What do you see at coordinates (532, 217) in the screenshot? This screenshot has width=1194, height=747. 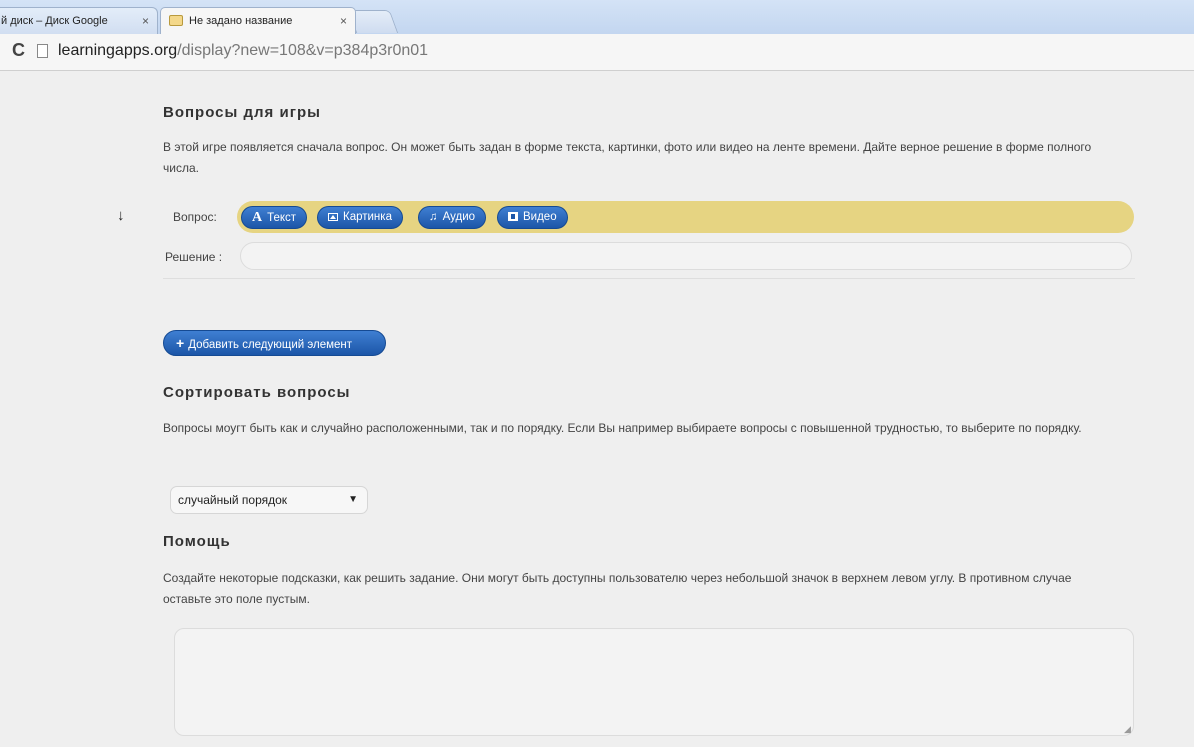 I see `video-button: Видео` at bounding box center [532, 217].